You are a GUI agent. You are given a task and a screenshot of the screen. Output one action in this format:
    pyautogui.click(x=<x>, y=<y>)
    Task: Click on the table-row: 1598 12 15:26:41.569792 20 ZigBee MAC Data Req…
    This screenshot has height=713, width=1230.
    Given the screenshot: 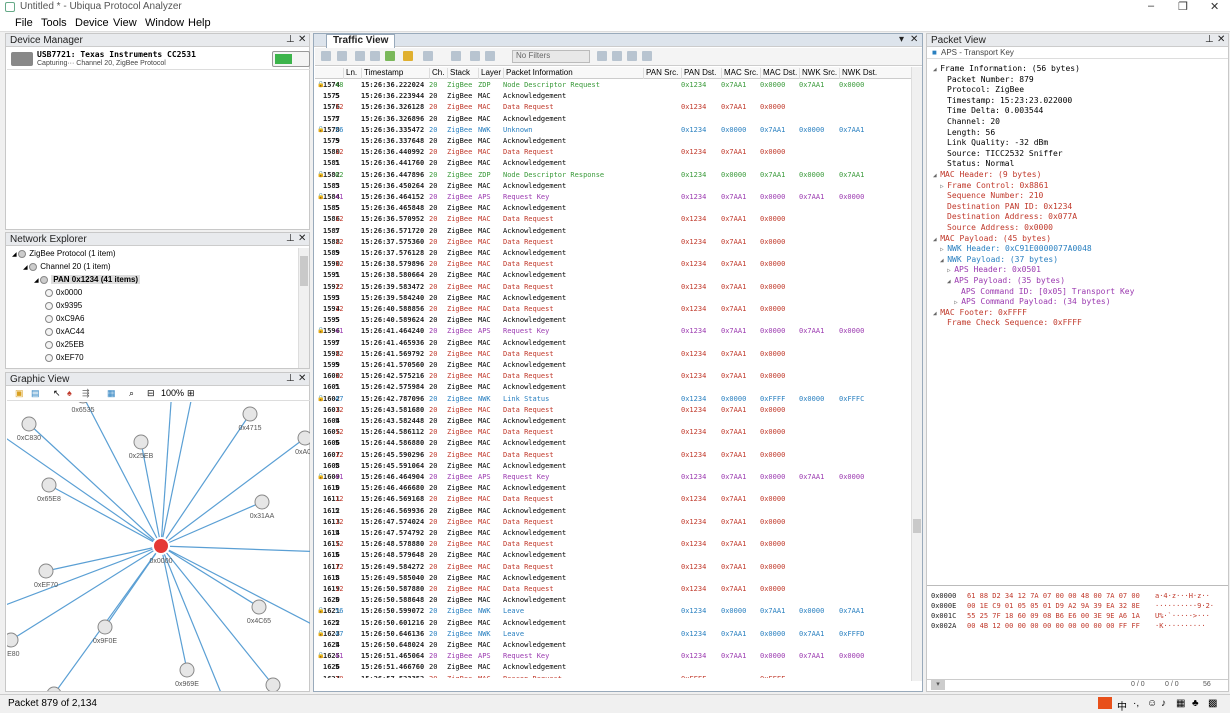 What is the action you would take?
    pyautogui.click(x=613, y=354)
    